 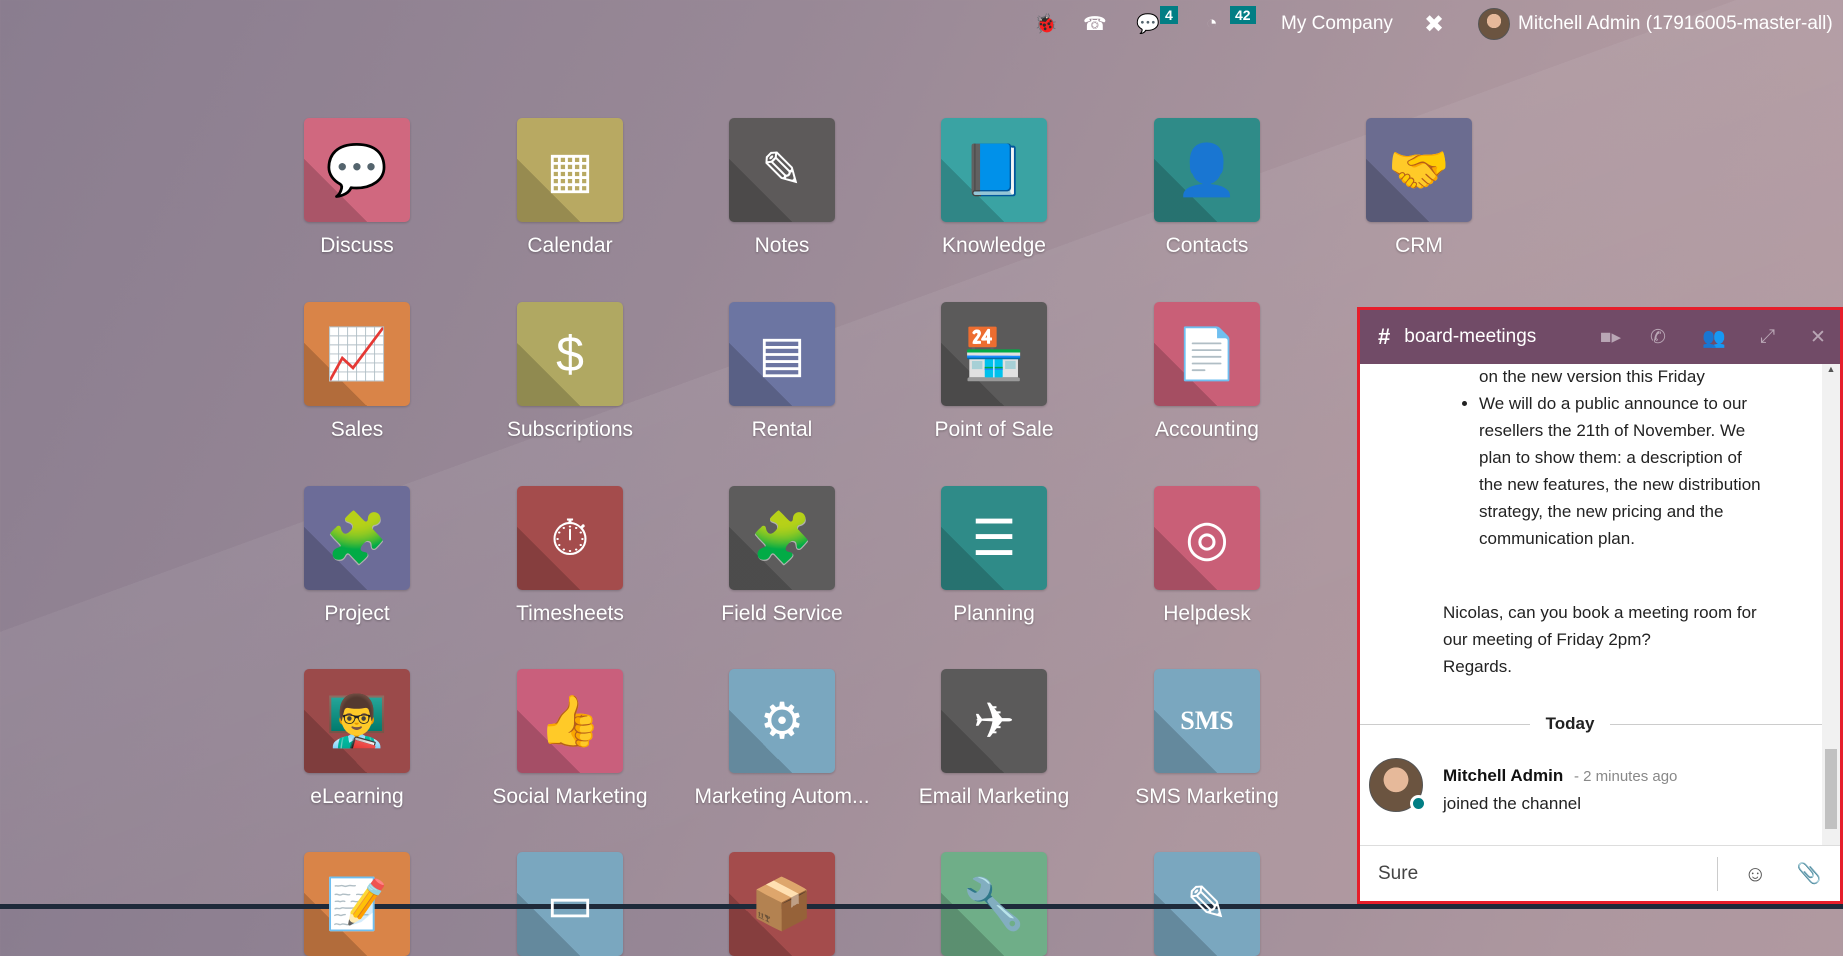 I want to click on app-label: Email Marketing, so click(x=994, y=796).